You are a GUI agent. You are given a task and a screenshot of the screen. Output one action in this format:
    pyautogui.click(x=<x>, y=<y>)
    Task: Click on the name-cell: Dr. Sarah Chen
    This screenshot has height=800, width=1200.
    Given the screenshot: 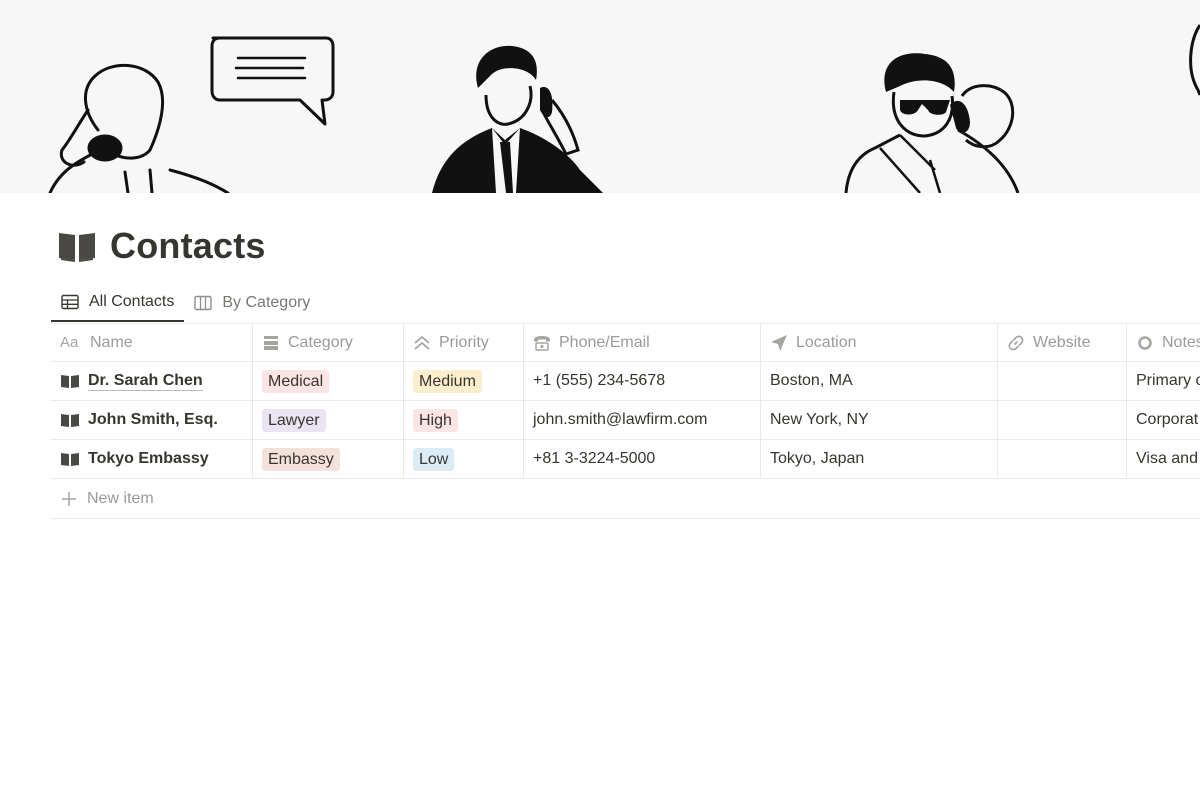 What is the action you would take?
    pyautogui.click(x=152, y=381)
    